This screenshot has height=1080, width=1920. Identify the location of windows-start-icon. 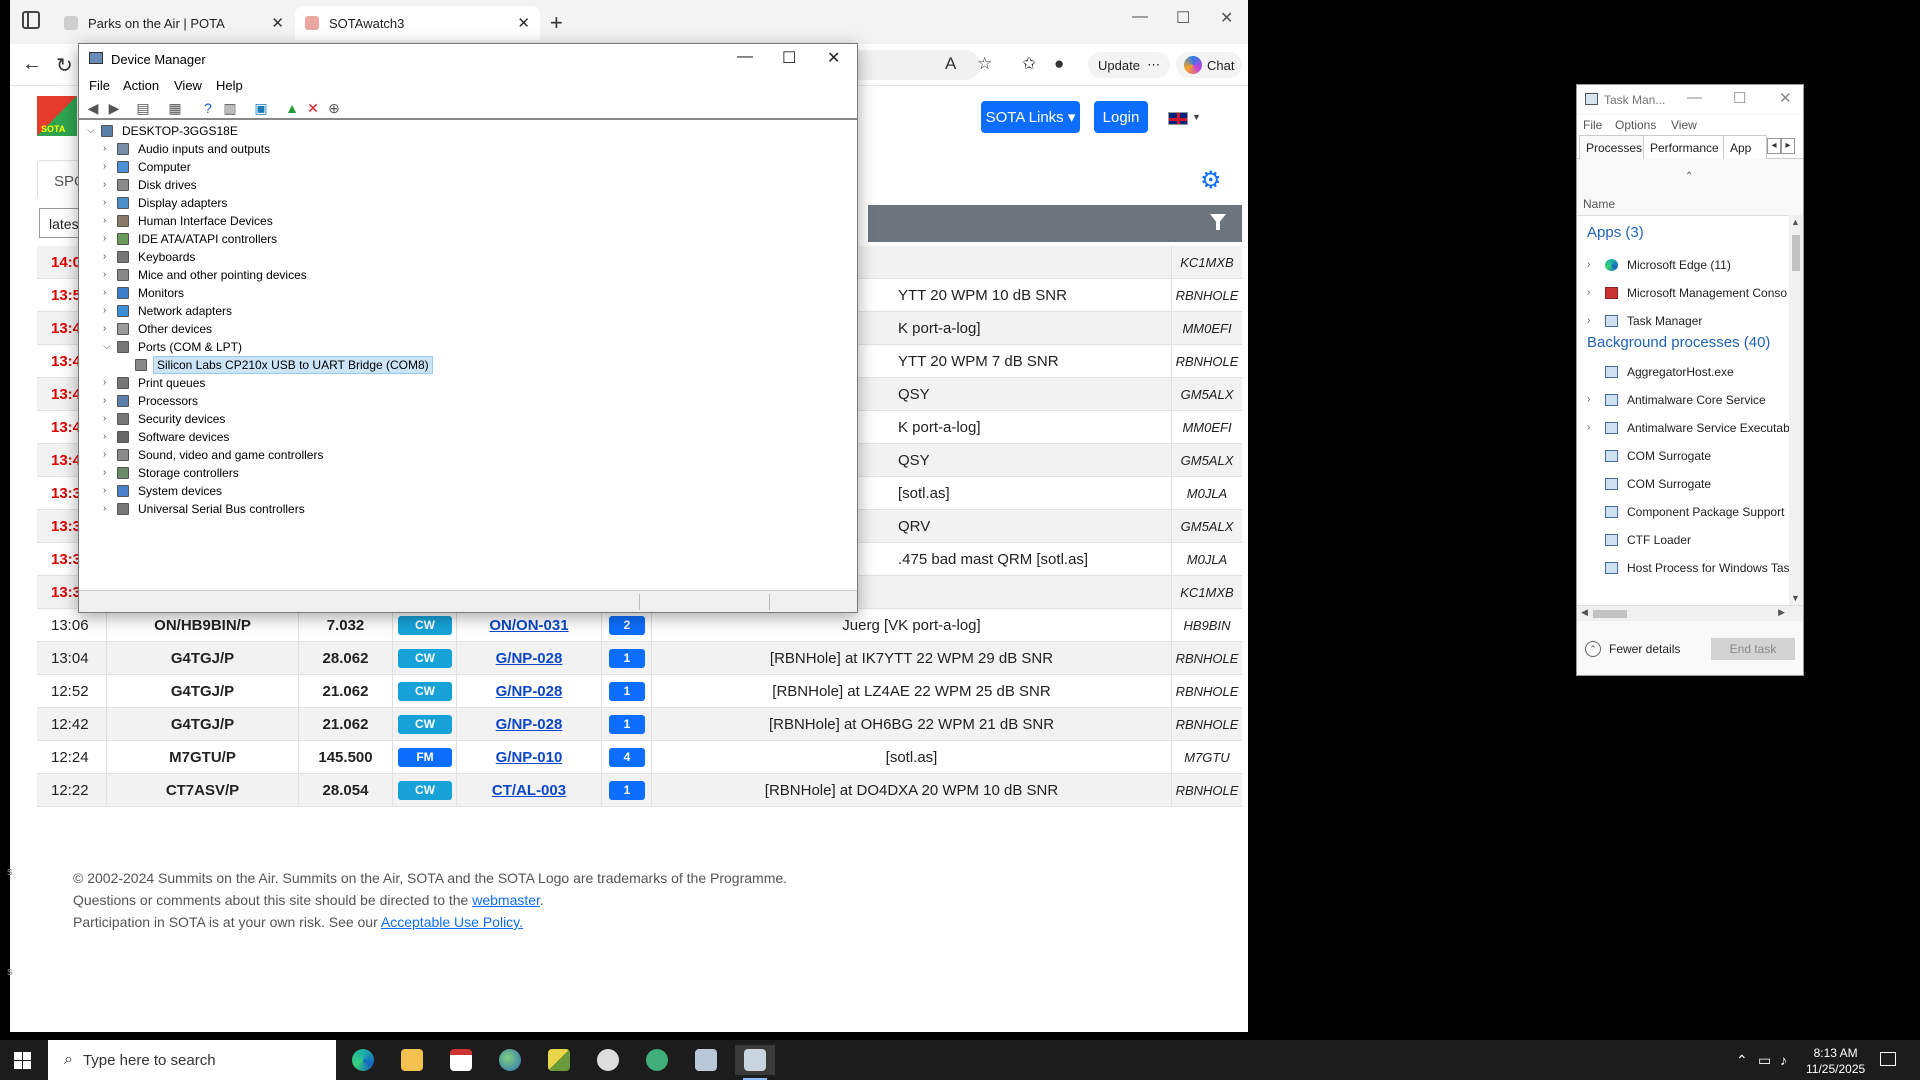
(22, 1060).